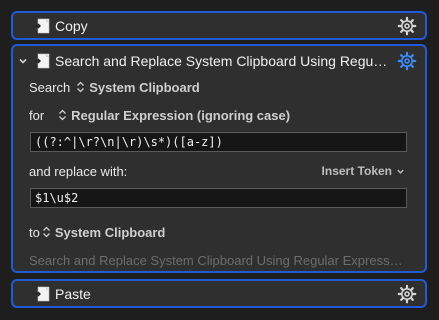  Describe the element at coordinates (218, 142) in the screenshot. I see `pattern-field: ((?:^|\r?\n|\r)\s*)([a-z])` at that location.